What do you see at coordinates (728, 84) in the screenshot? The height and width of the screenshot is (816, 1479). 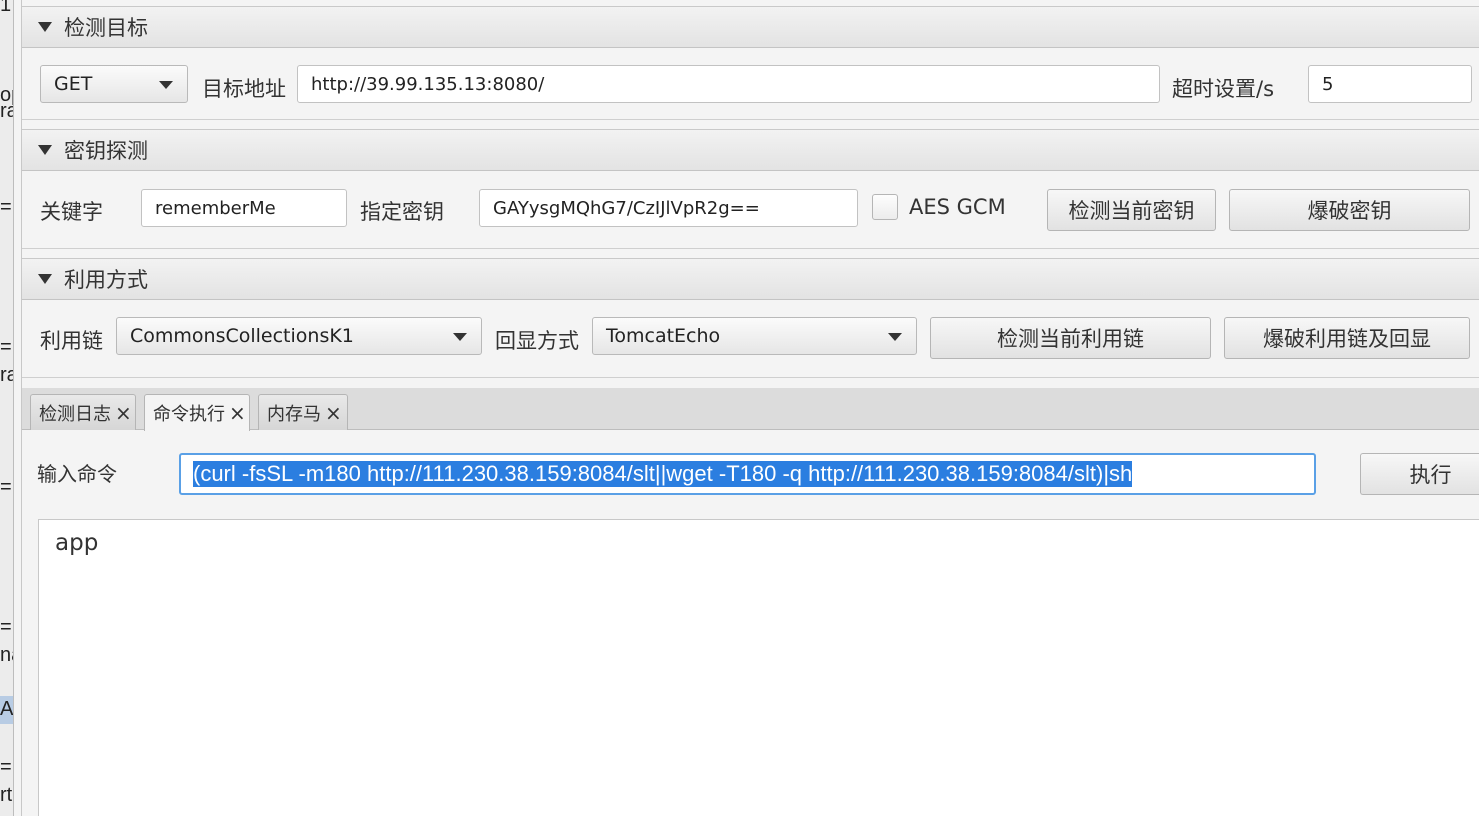 I see `target-url-input: http://39.99.135.13:8080/` at bounding box center [728, 84].